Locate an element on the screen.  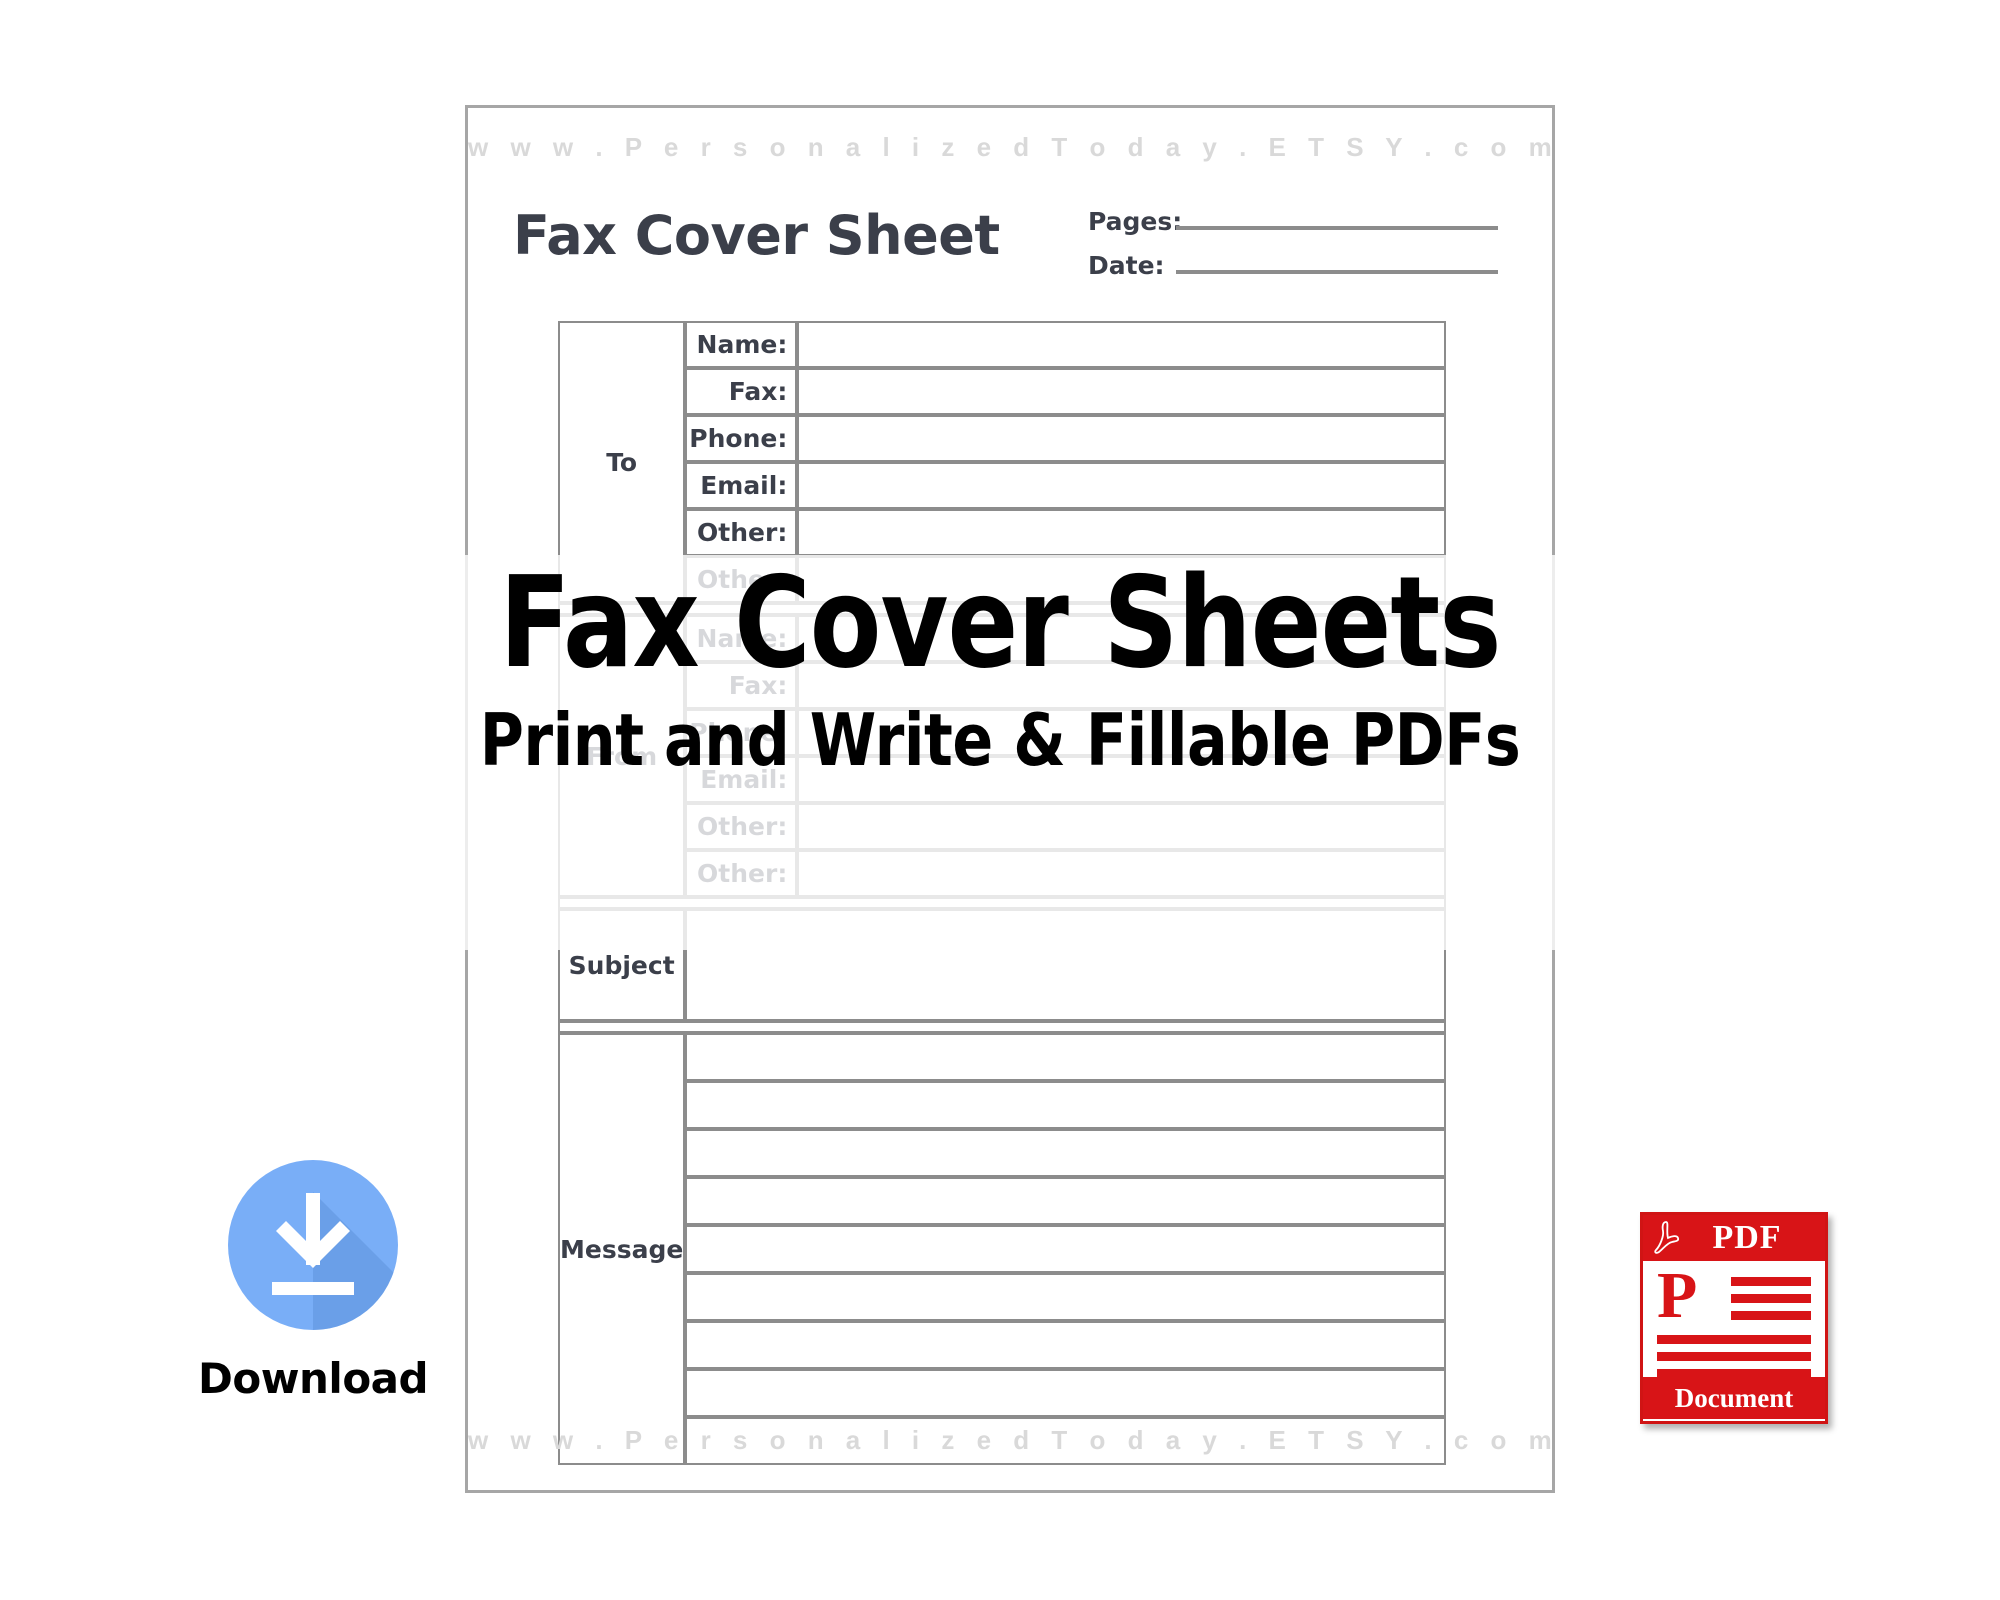
table-row: Subject is located at coordinates (1002, 965).